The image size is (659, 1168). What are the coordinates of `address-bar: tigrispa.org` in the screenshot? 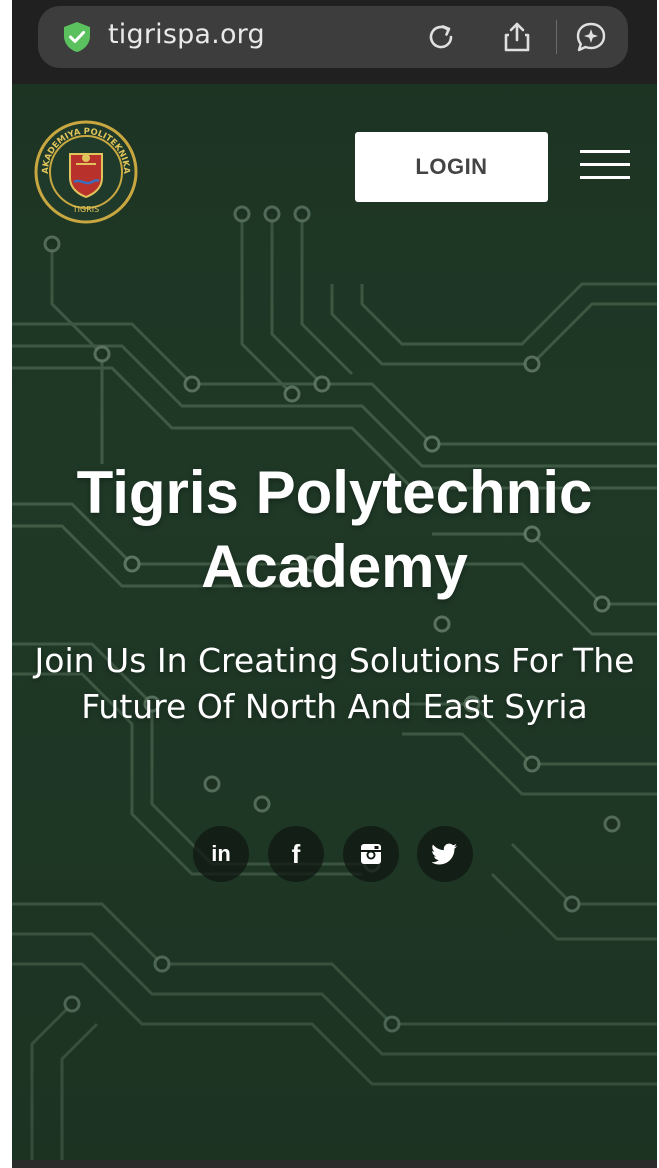 It's located at (333, 37).